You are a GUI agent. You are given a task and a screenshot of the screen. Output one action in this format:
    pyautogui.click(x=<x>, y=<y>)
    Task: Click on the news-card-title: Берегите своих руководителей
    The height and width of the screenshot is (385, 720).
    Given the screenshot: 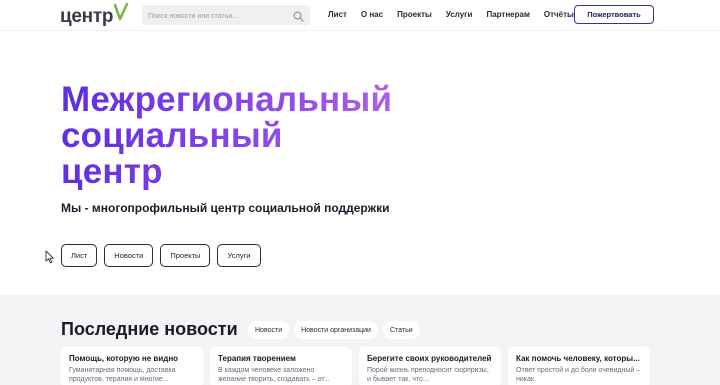 What is the action you would take?
    pyautogui.click(x=429, y=358)
    